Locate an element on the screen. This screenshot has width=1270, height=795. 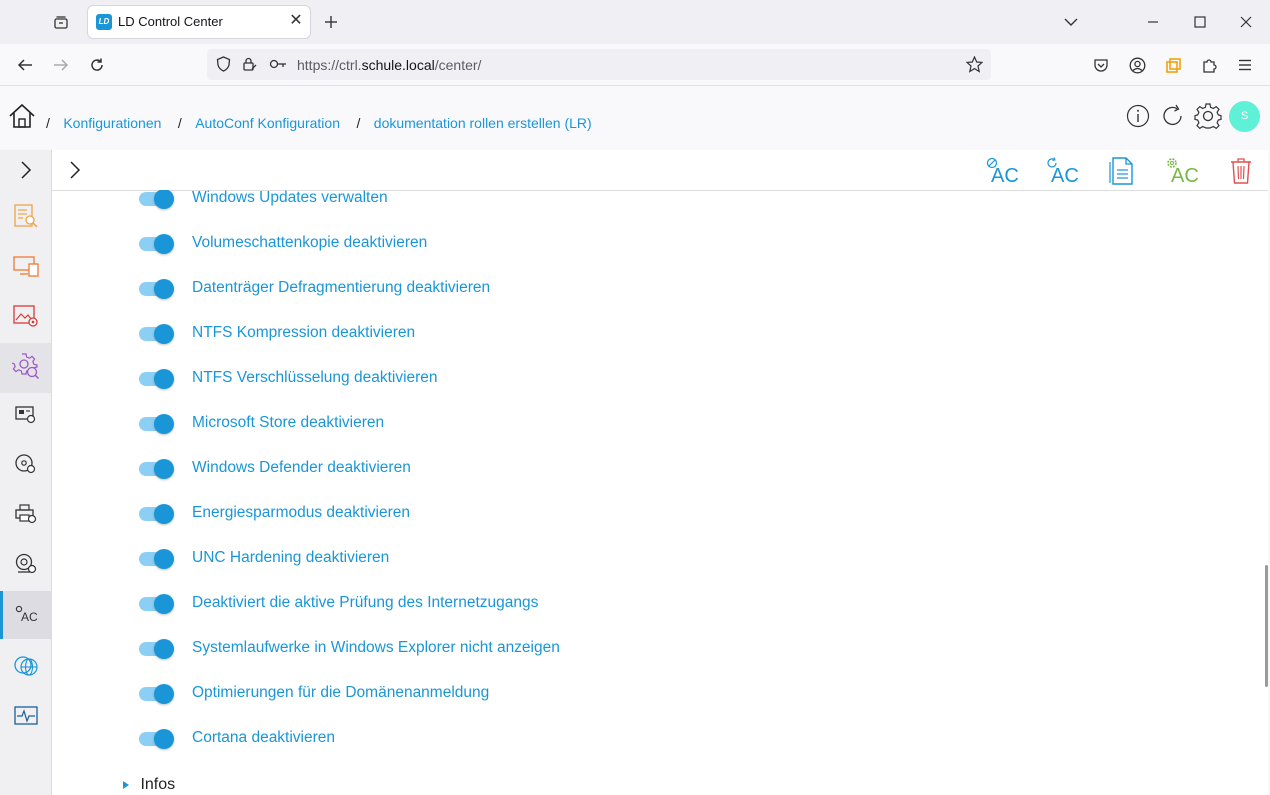
shield-icon is located at coordinates (223, 64).